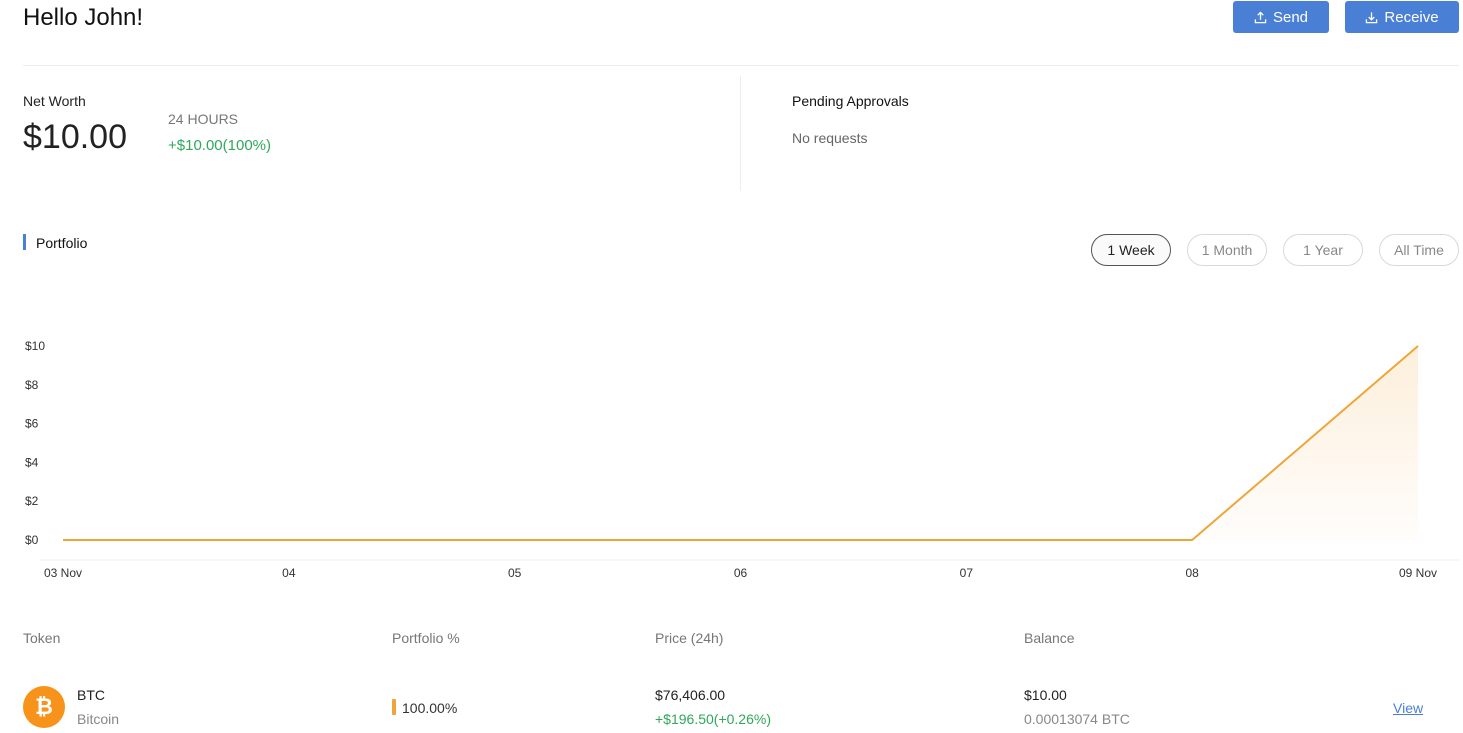 The width and height of the screenshot is (1463, 733). What do you see at coordinates (830, 138) in the screenshot?
I see `pending-approvals-empty: No requests` at bounding box center [830, 138].